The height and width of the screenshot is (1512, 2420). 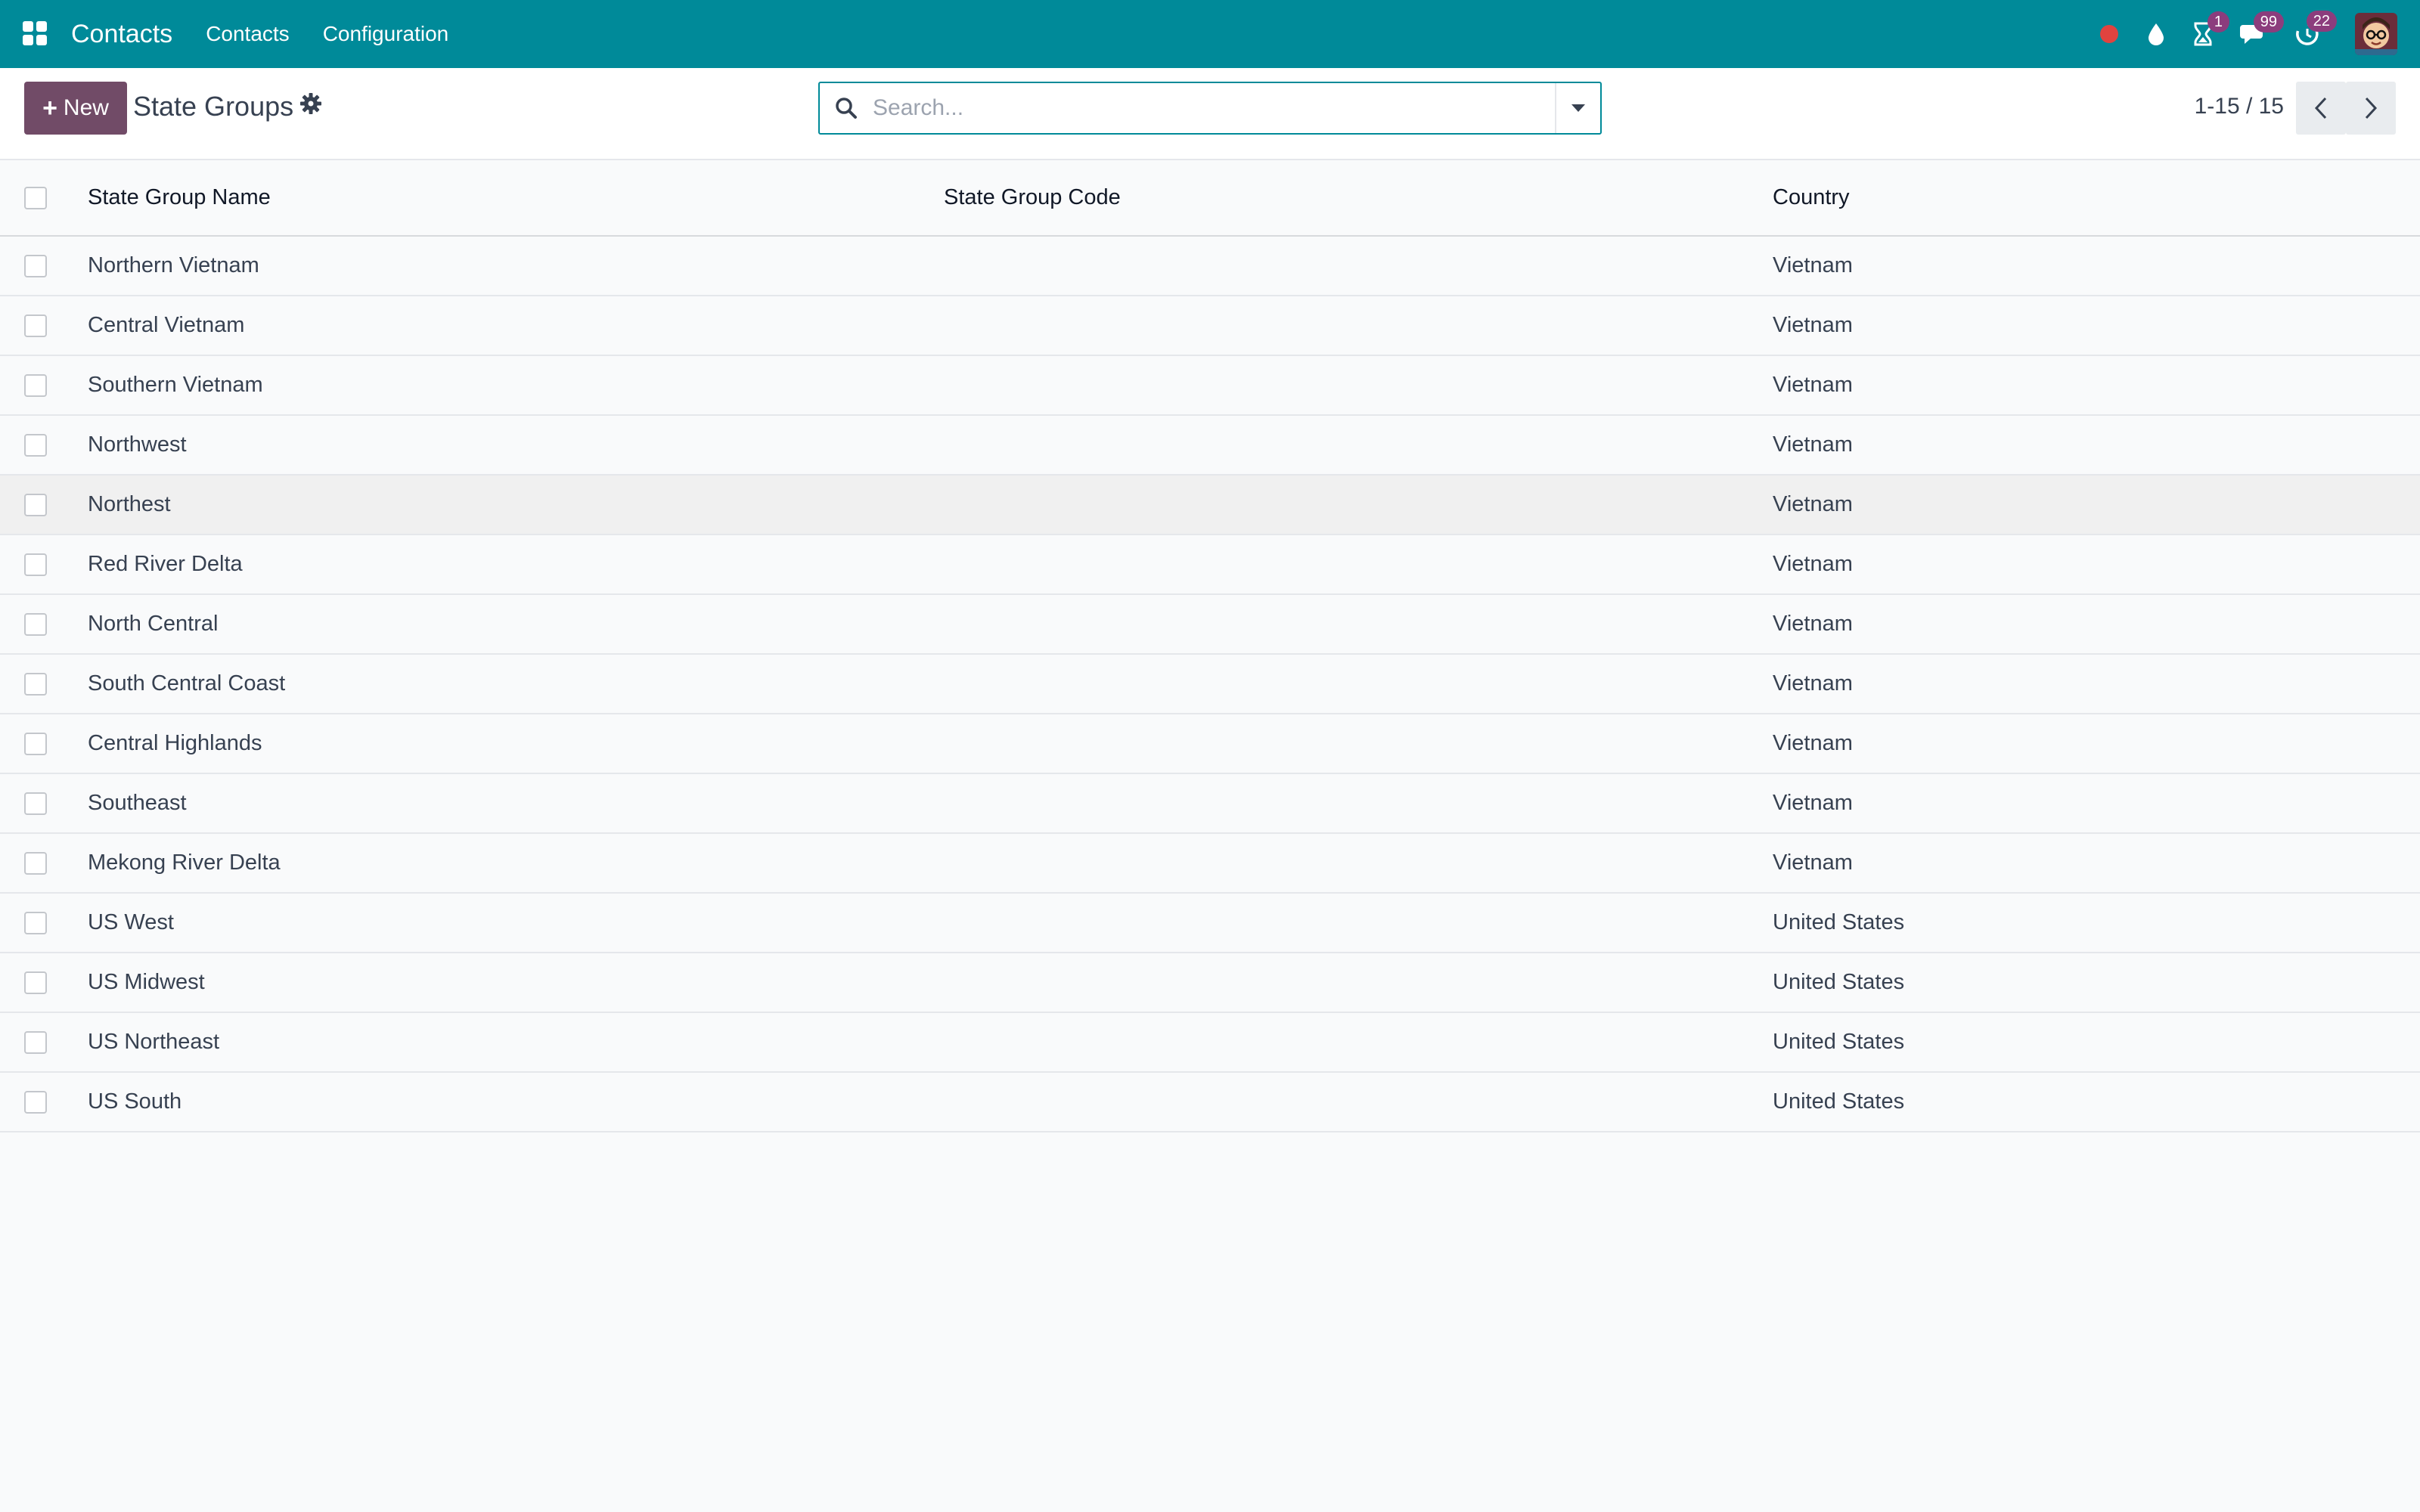 What do you see at coordinates (248, 34) in the screenshot?
I see `menu-contacts: Contacts` at bounding box center [248, 34].